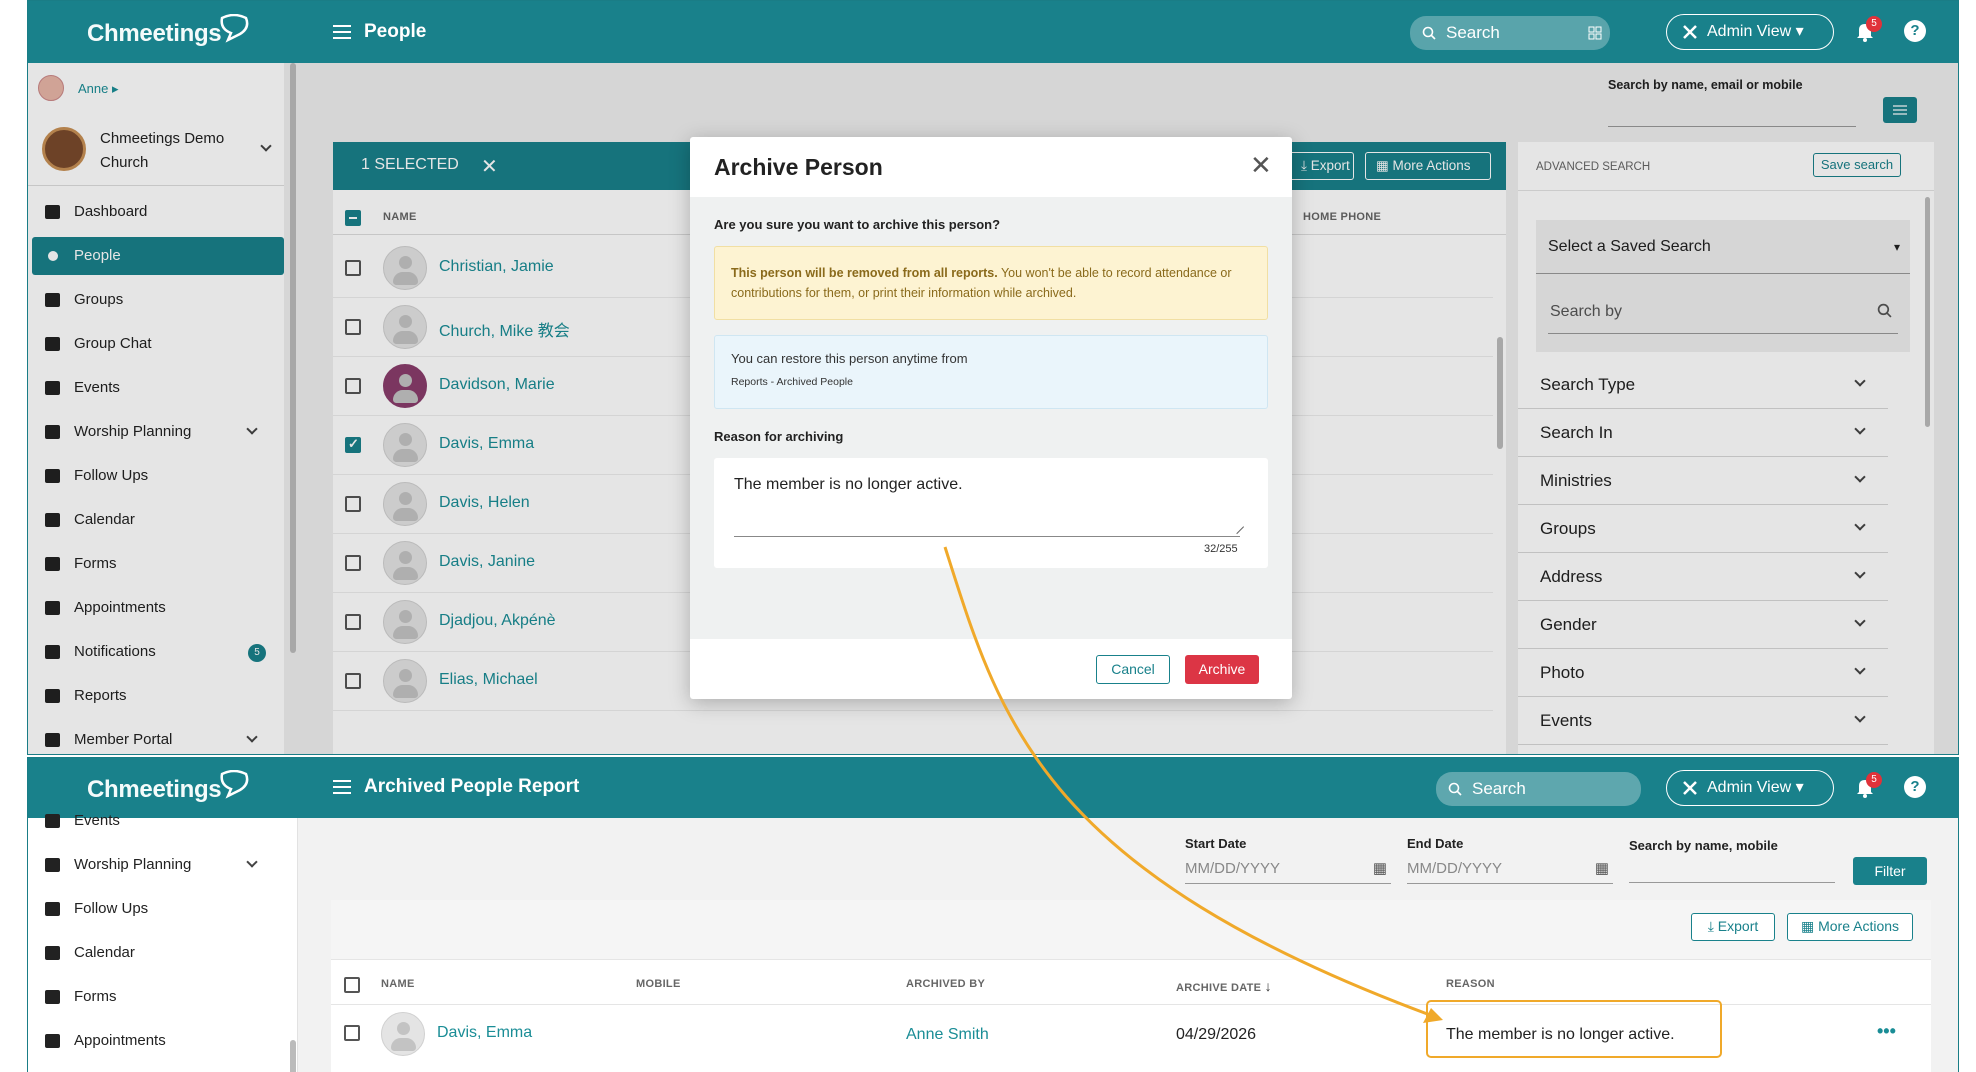  Describe the element at coordinates (987, 506) in the screenshot. I see `reason-textarea: The member is no longer active.` at that location.